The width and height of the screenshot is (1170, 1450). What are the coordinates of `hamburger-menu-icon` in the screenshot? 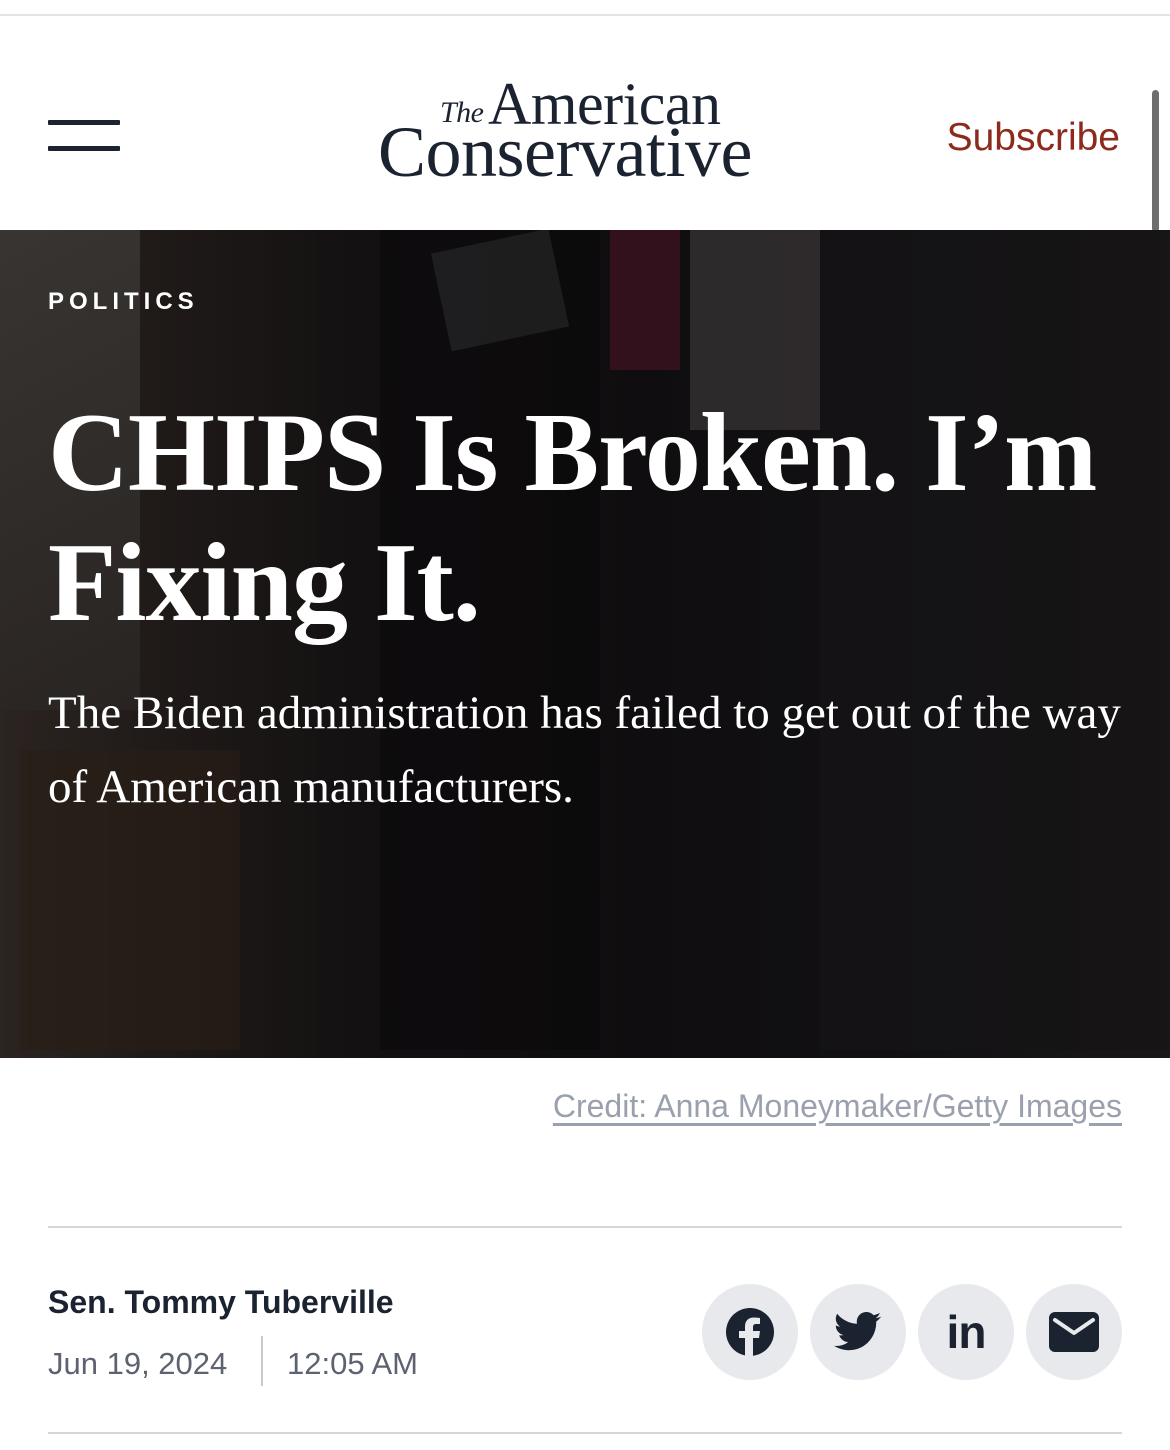 It's located at (84, 137).